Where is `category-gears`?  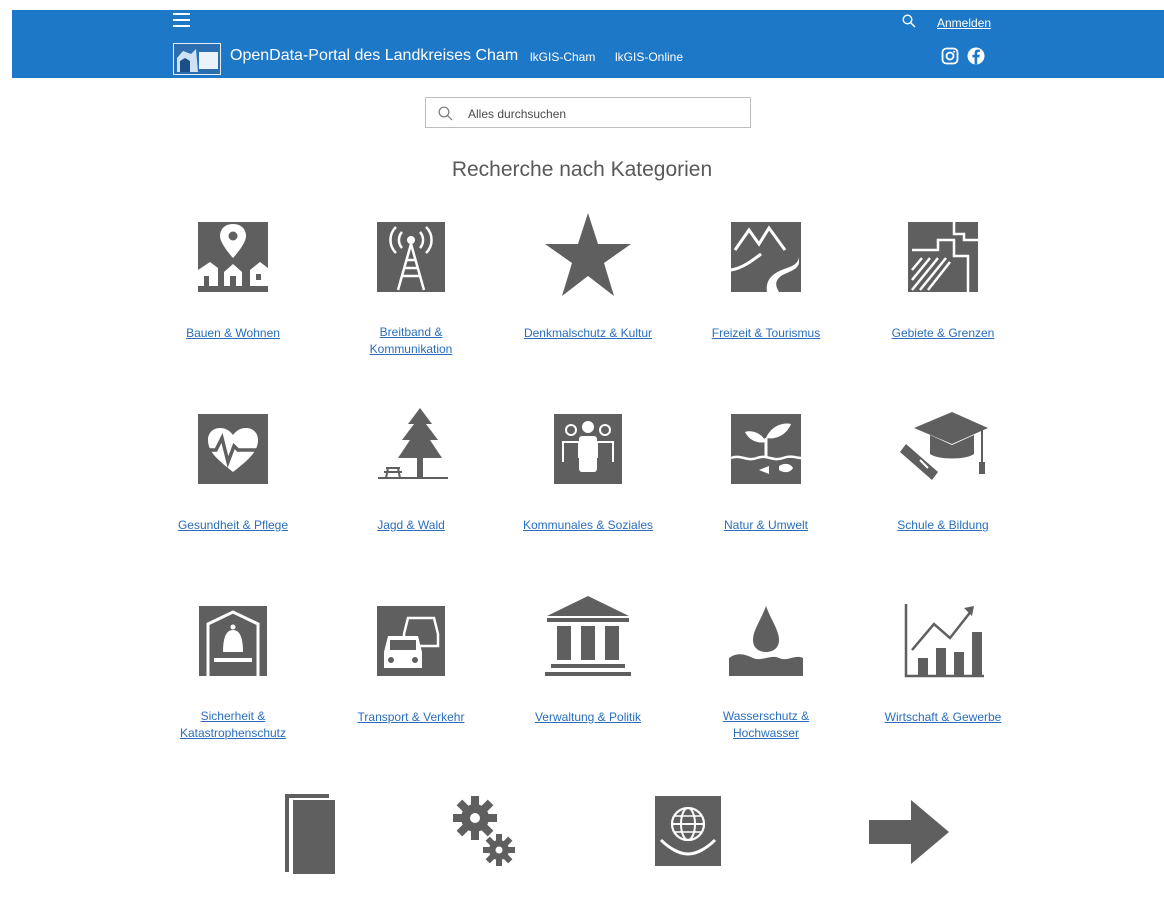
category-gears is located at coordinates (480, 828).